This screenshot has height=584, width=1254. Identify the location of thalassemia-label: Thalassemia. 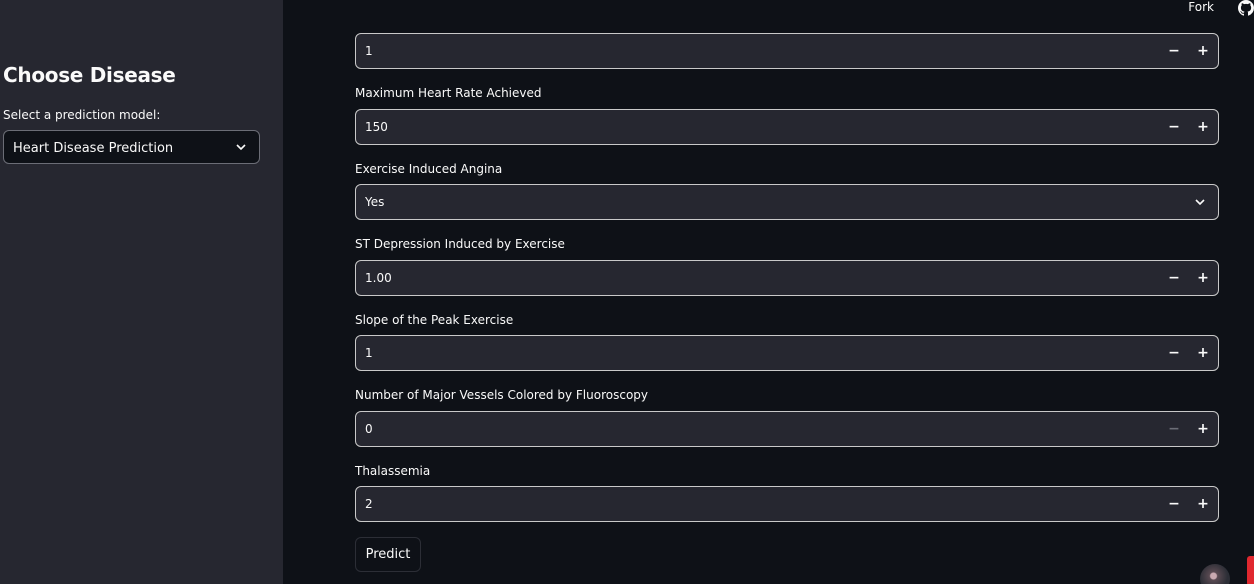
(393, 471).